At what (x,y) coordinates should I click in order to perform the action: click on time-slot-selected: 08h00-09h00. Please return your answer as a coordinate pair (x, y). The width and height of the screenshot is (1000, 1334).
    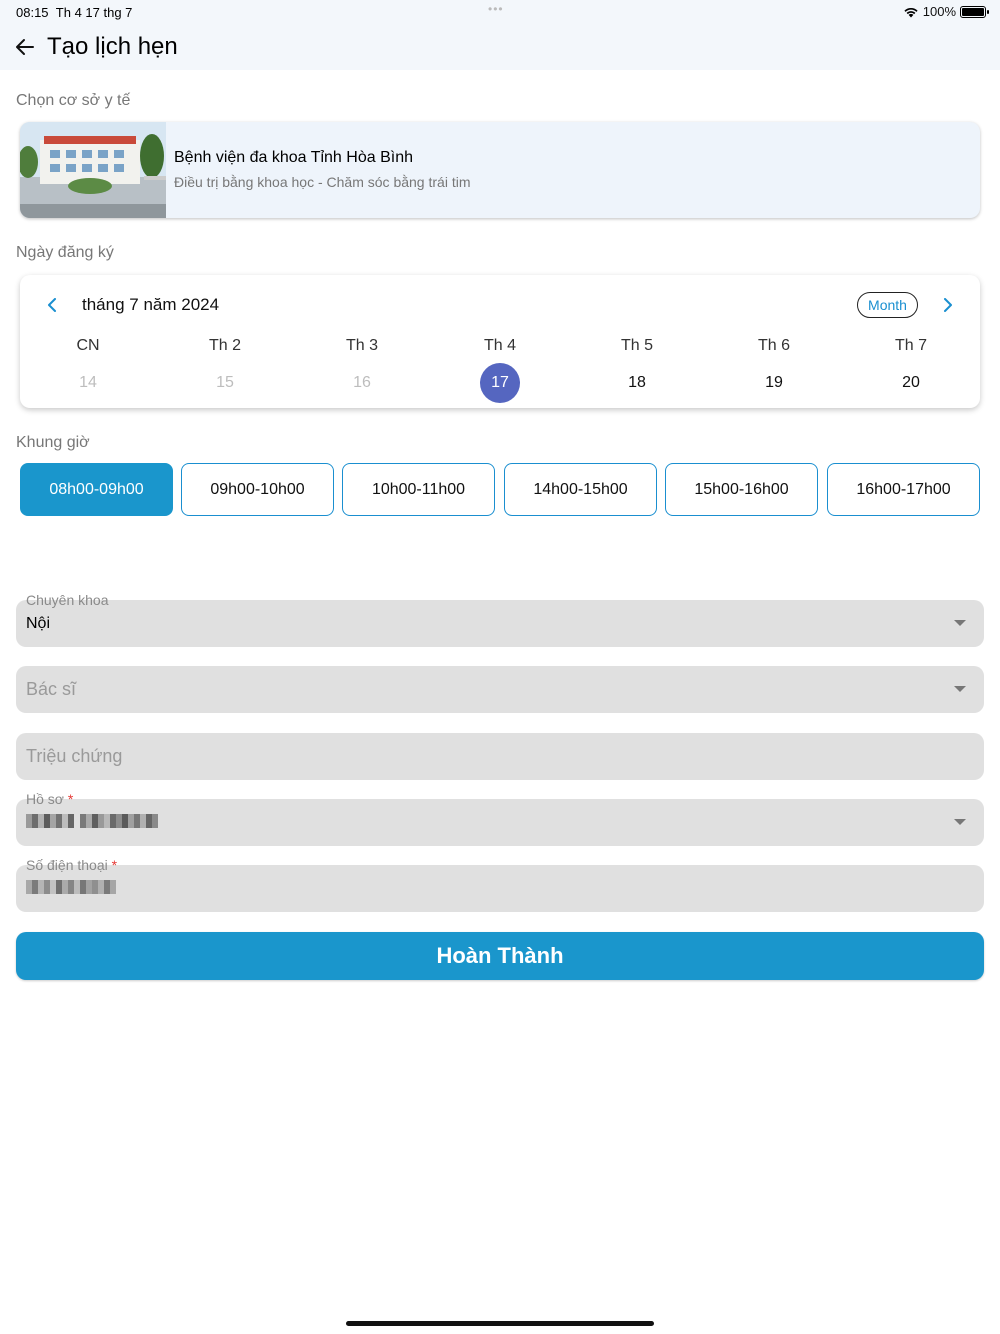
    Looking at the image, I should click on (96, 489).